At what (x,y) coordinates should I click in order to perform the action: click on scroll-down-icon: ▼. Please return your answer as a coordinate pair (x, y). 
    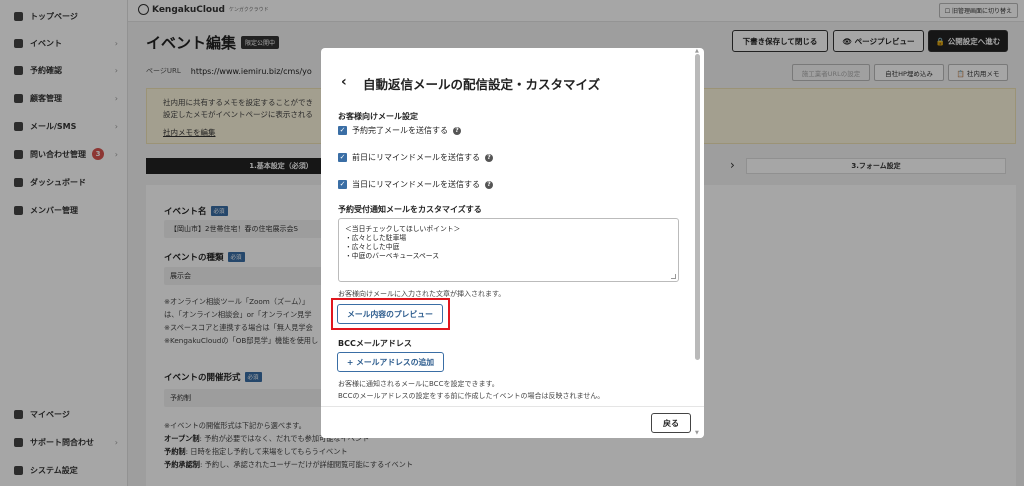
    Looking at the image, I should click on (697, 433).